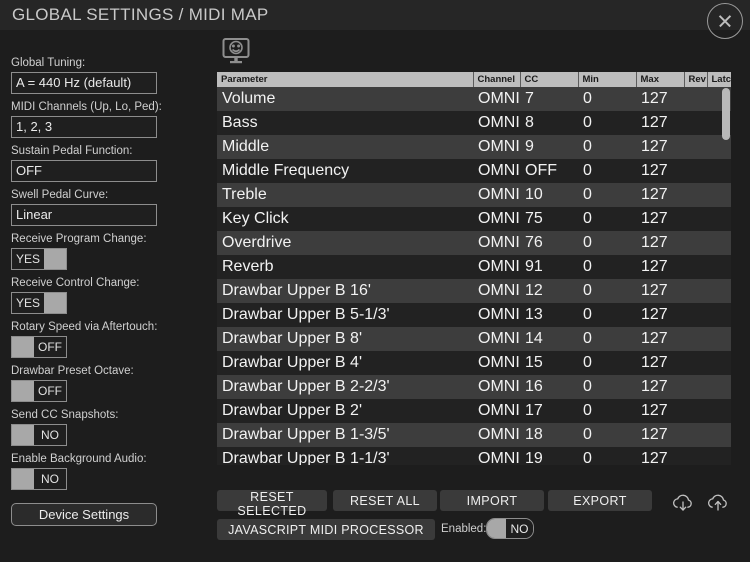 The width and height of the screenshot is (750, 562). Describe the element at coordinates (549, 243) in the screenshot. I see `cell-cc: 76` at that location.